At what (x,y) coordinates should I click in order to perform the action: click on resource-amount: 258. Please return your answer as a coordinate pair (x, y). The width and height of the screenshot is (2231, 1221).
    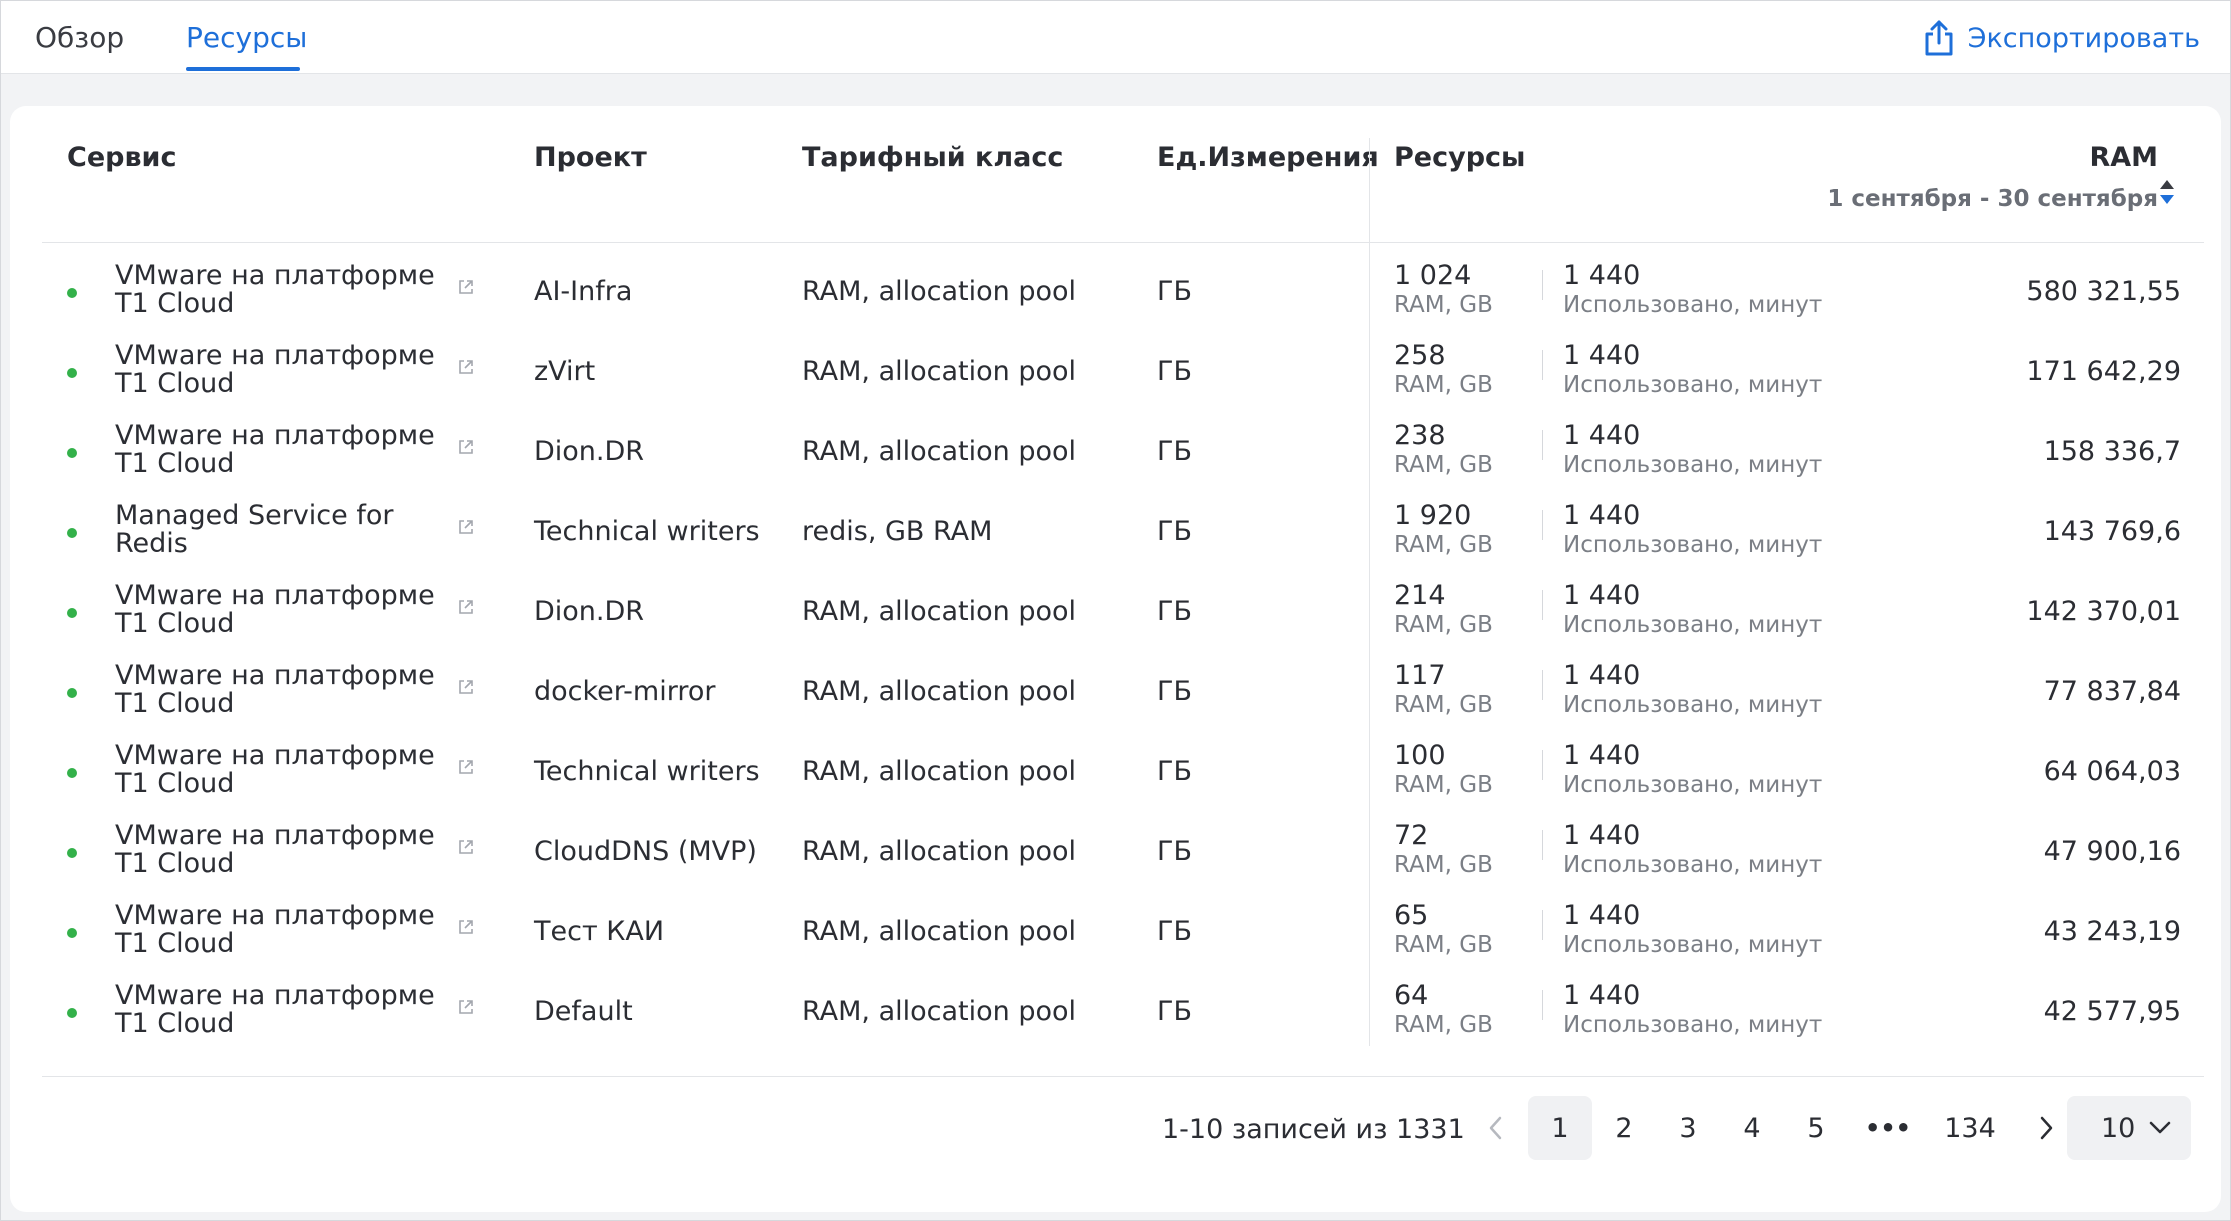
    Looking at the image, I should click on (1420, 355).